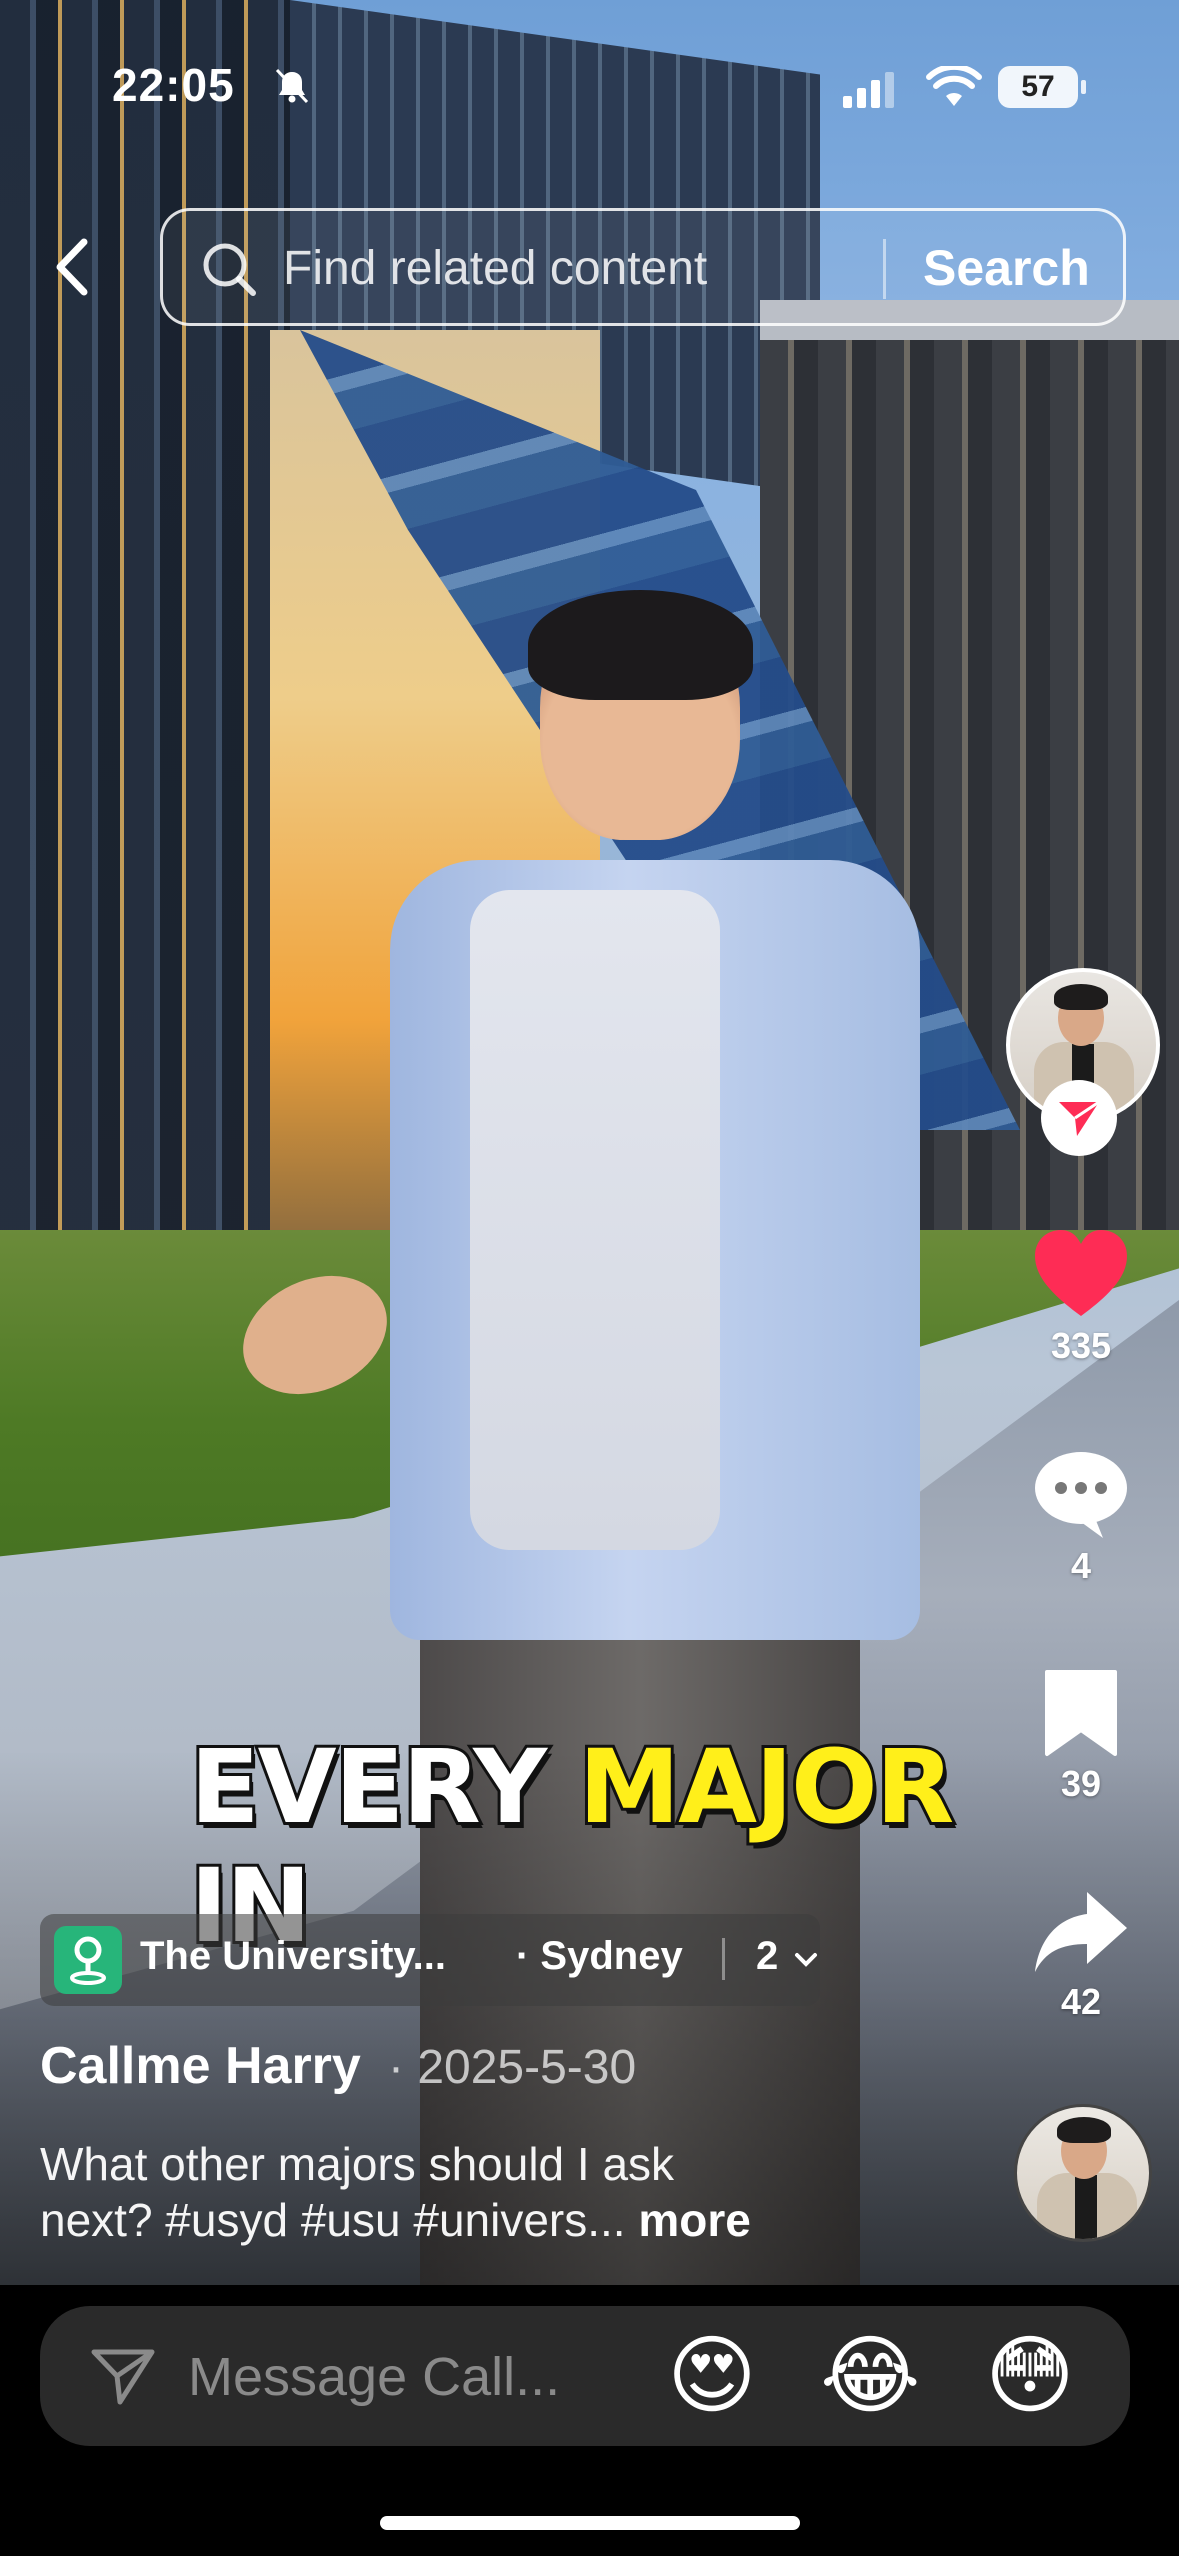  What do you see at coordinates (1084, 2130) in the screenshot?
I see `disc-hair` at bounding box center [1084, 2130].